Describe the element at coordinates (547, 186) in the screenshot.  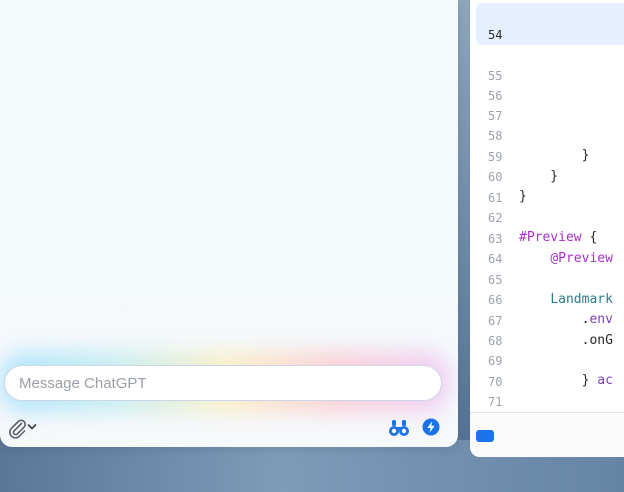
I see `code-line: 61` at that location.